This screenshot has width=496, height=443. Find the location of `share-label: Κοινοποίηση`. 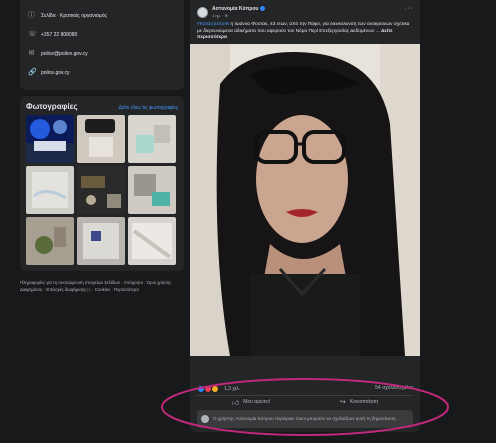

share-label: Κοινοποίηση is located at coordinates (364, 402).